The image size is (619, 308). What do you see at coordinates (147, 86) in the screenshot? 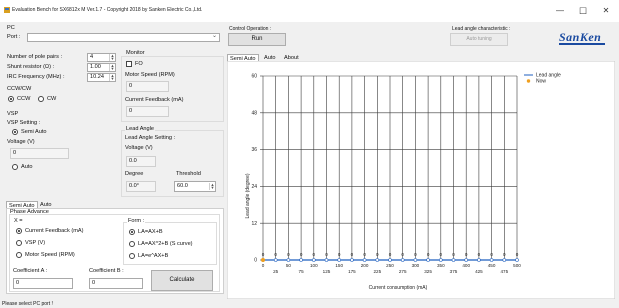
I see `motor-speed-field: 0` at bounding box center [147, 86].